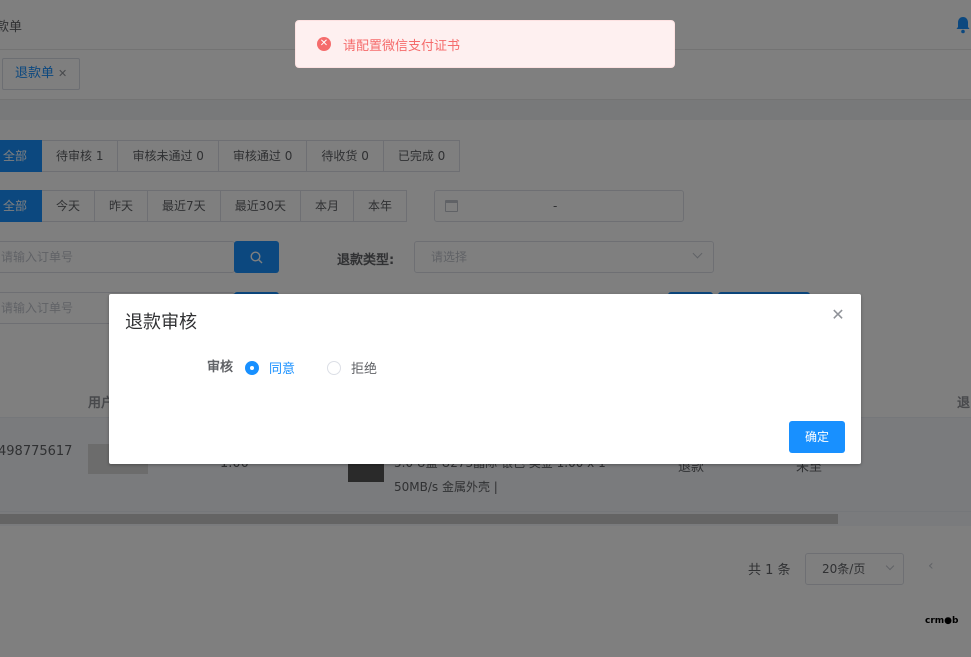 Image resolution: width=971 pixels, height=657 pixels. Describe the element at coordinates (334, 367) in the screenshot. I see `radio-reject-dot` at that location.